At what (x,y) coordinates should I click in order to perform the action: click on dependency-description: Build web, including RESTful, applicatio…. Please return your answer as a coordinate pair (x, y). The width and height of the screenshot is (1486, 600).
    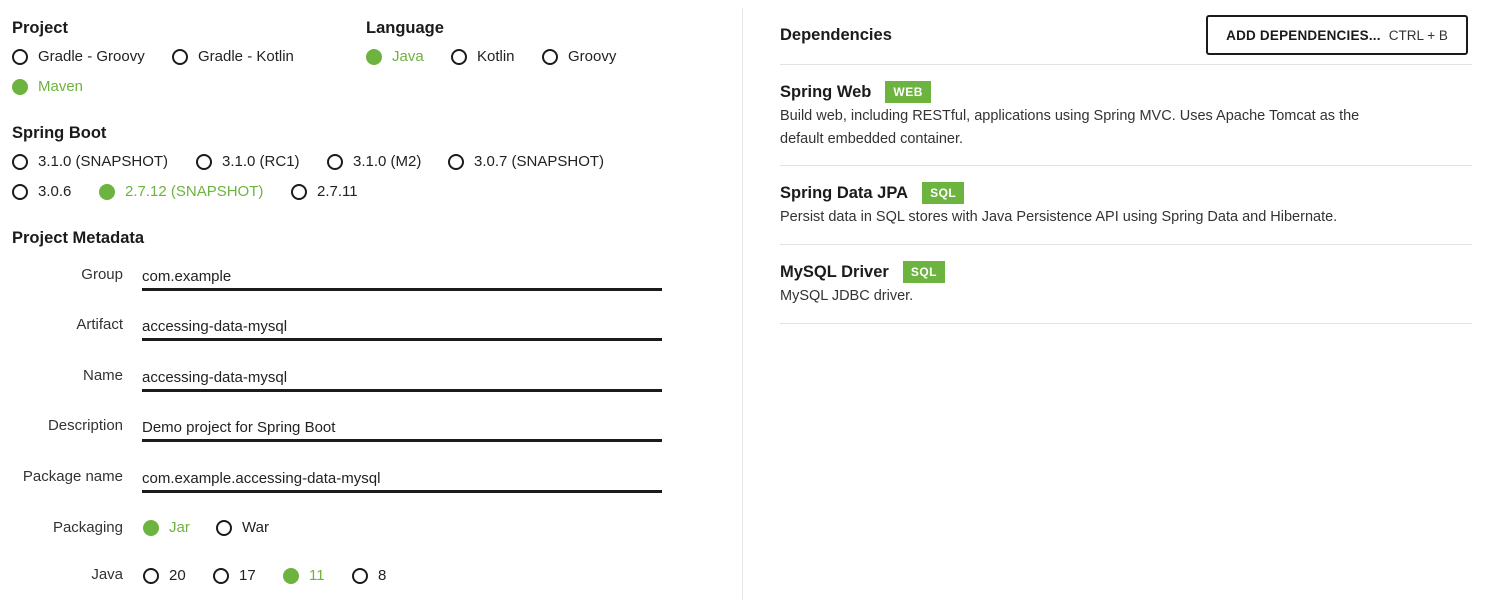
    Looking at the image, I should click on (1070, 127).